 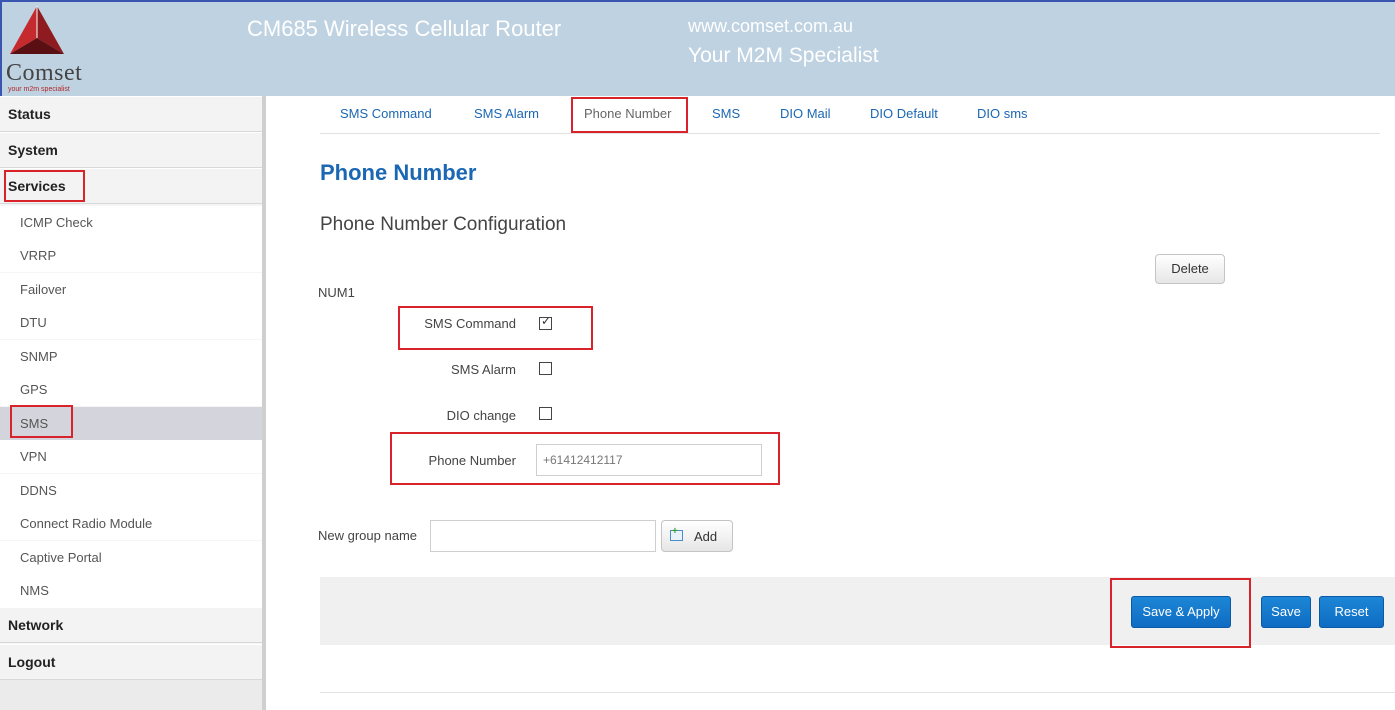 What do you see at coordinates (34, 590) in the screenshot?
I see `sidebar-item-label: NMS` at bounding box center [34, 590].